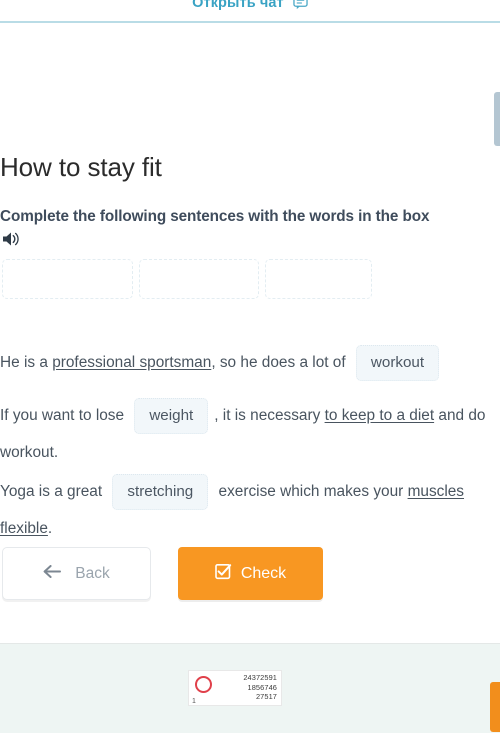  What do you see at coordinates (13, 240) in the screenshot?
I see `speaker-icon` at bounding box center [13, 240].